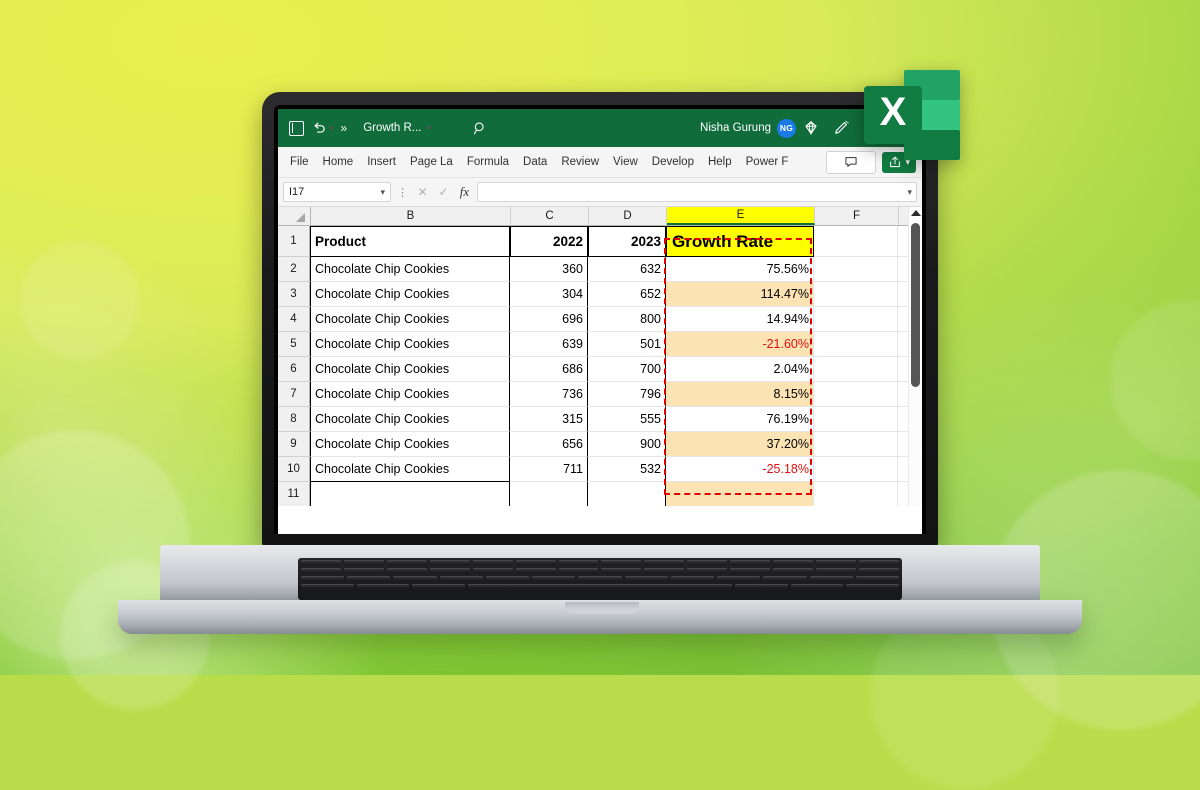 This screenshot has height=790, width=1200. Describe the element at coordinates (294, 469) in the screenshot. I see `row-header-10: 10` at that location.